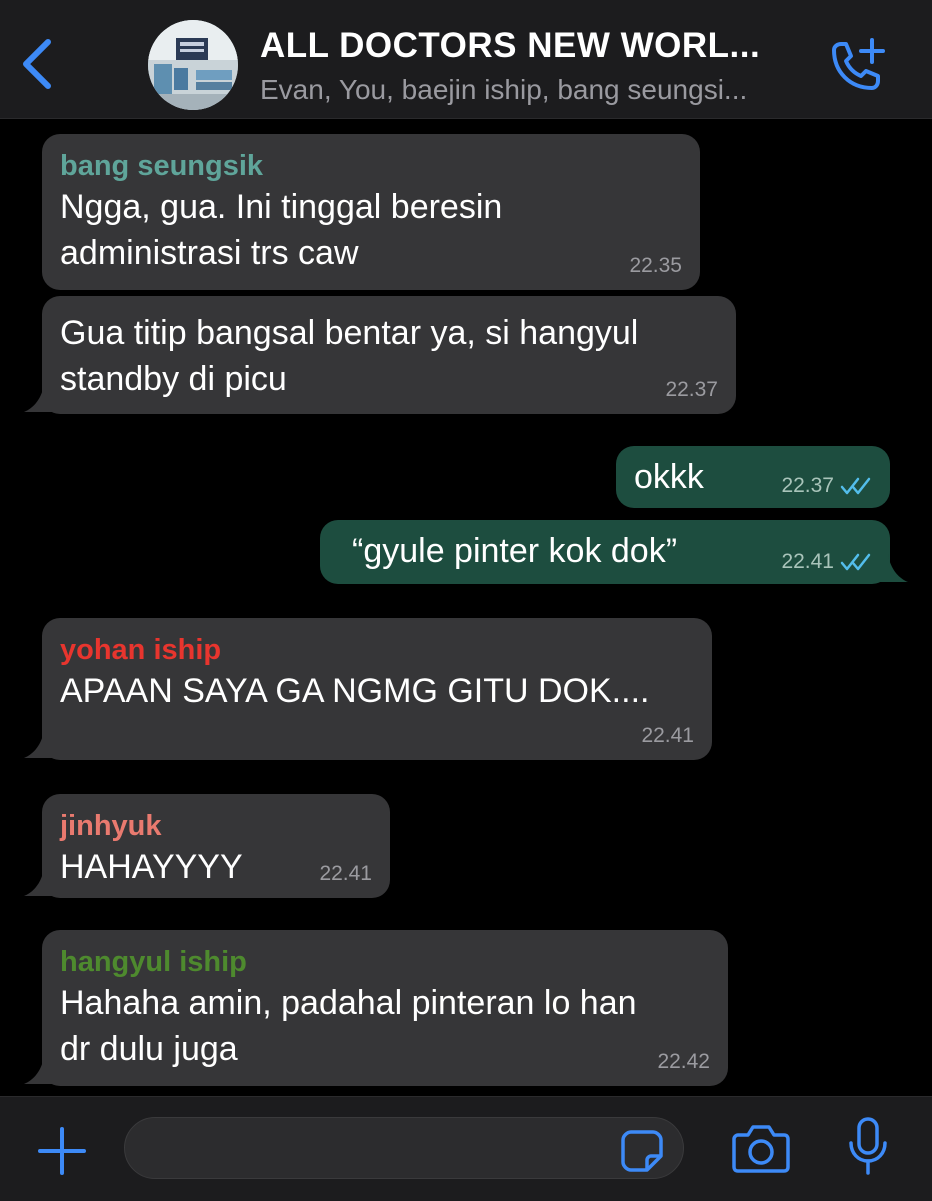 The height and width of the screenshot is (1201, 932). I want to click on camera-button, so click(761, 1149).